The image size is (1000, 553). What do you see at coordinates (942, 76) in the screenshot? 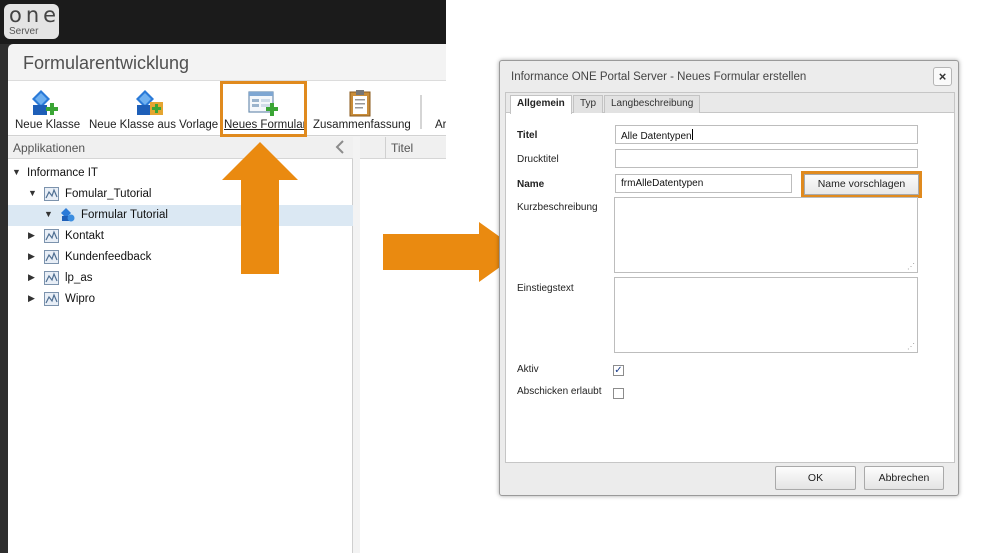
I see `close-icon: ×` at bounding box center [942, 76].